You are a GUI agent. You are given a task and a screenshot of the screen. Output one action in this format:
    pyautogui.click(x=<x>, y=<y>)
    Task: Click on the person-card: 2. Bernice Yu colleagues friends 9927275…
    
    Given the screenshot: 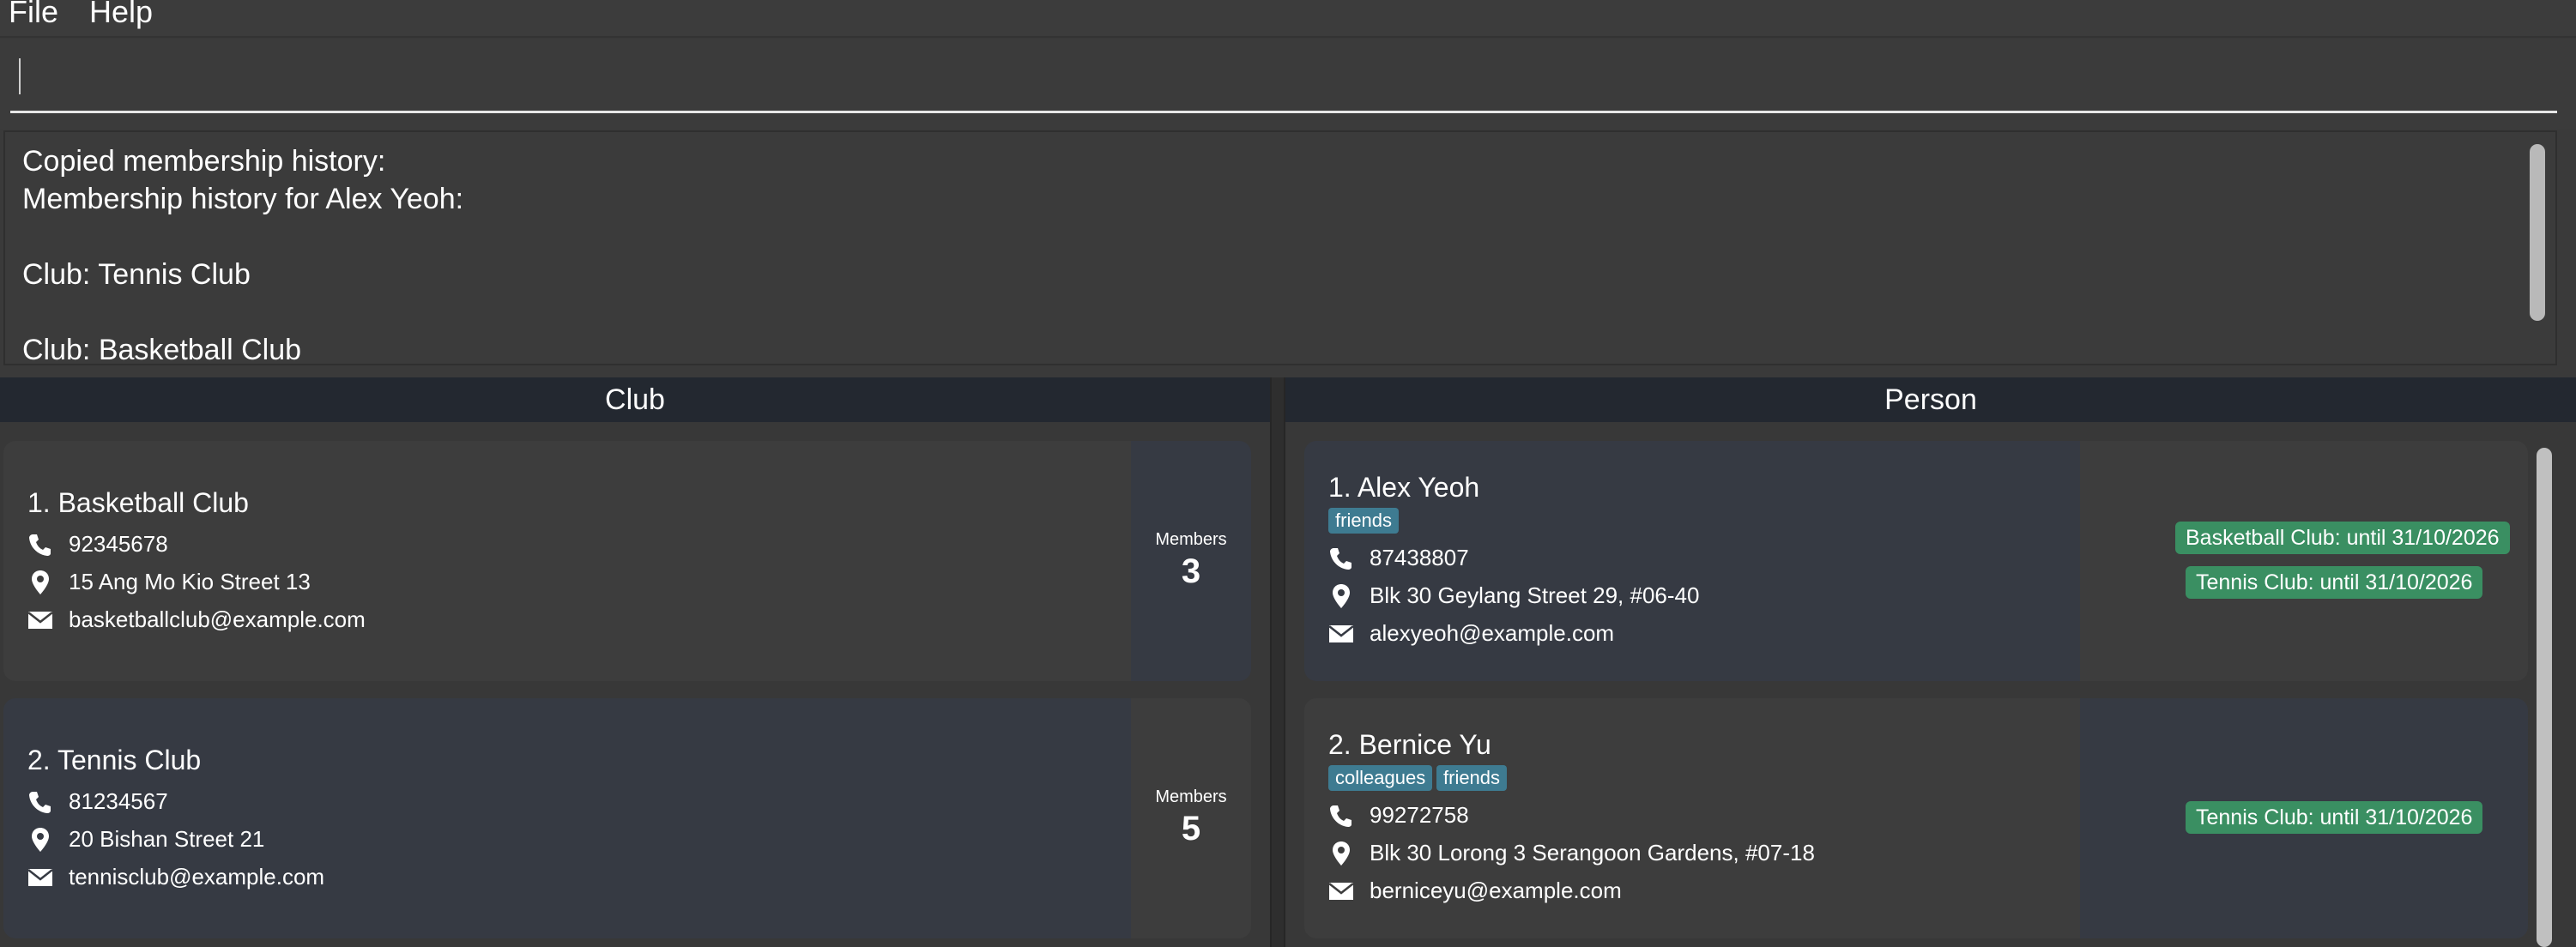 What is the action you would take?
    pyautogui.click(x=1916, y=818)
    